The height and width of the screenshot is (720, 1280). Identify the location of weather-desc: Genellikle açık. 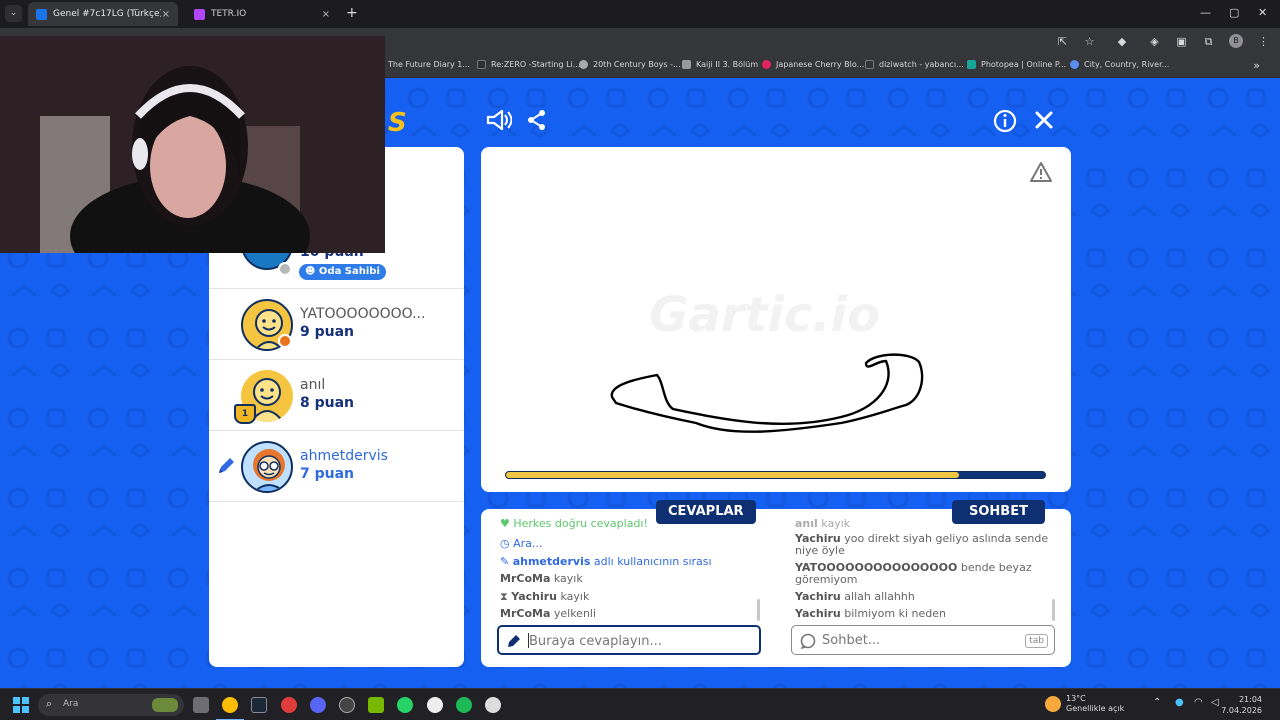
(1095, 708).